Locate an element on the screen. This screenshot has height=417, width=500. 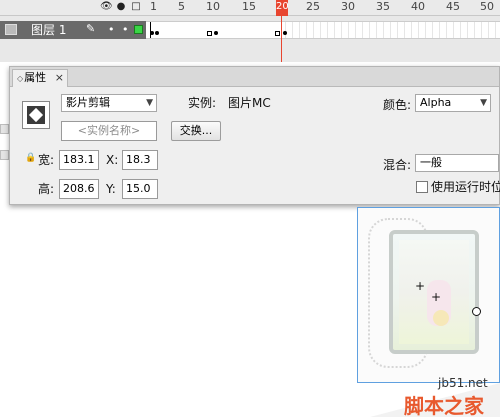
y-field: 15.0 is located at coordinates (140, 189).